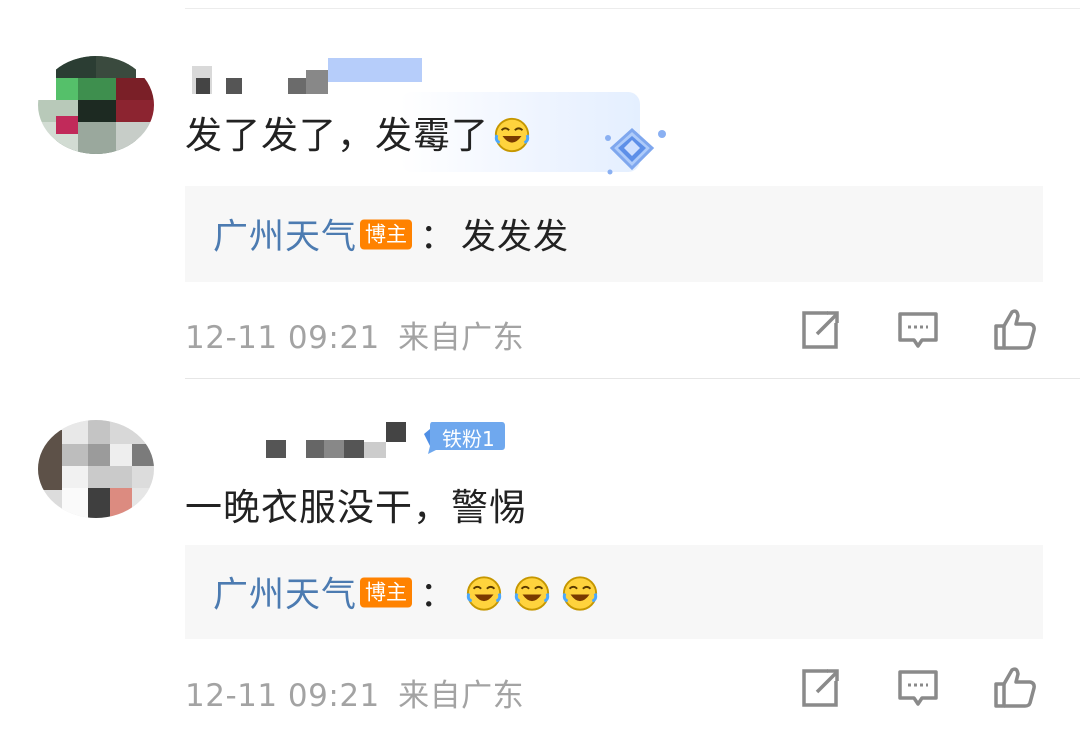  I want to click on author-reply: 广州天气 博主：, so click(614, 592).